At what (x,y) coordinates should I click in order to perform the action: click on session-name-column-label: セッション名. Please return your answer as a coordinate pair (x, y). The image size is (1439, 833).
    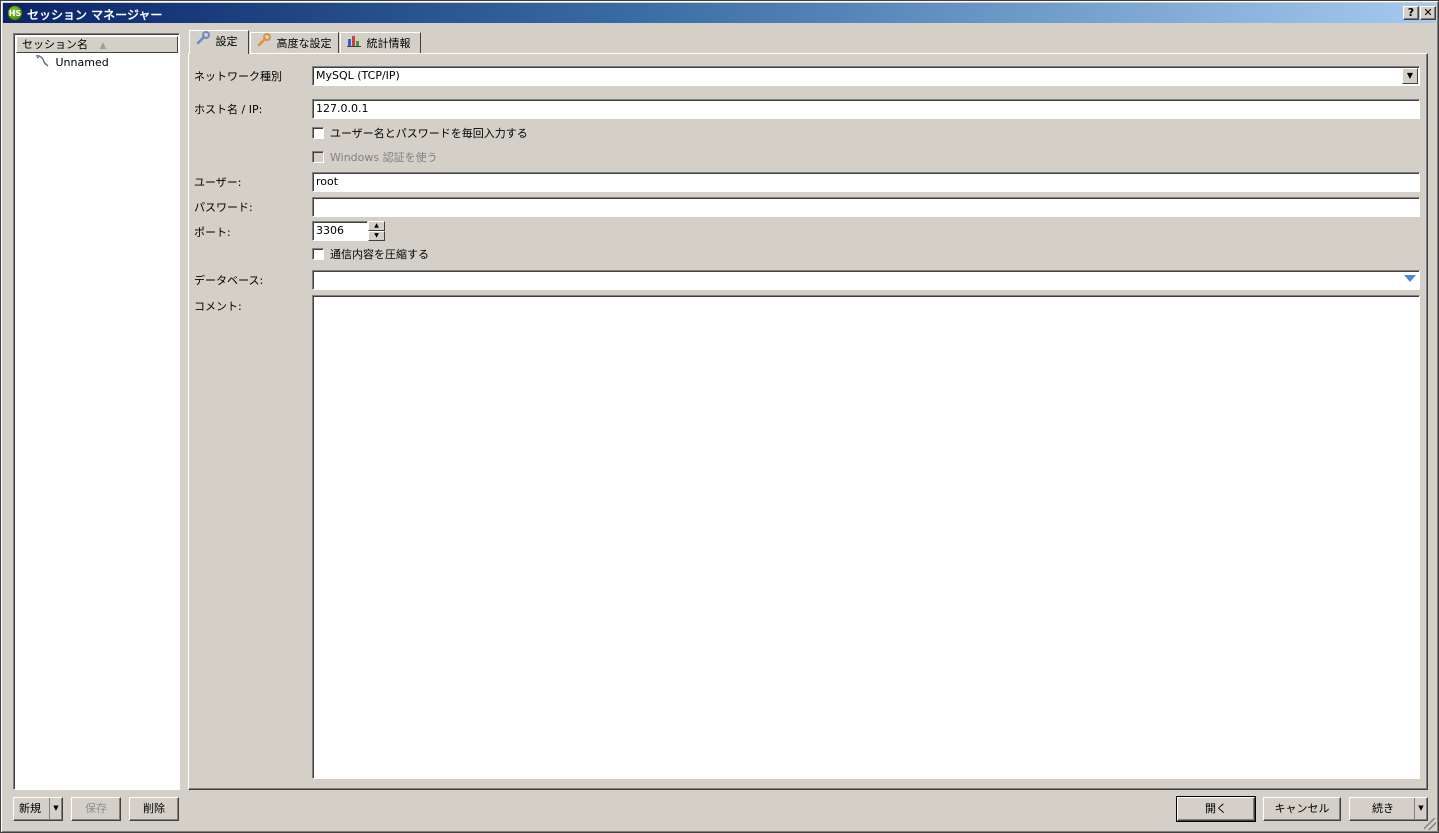
    Looking at the image, I should click on (55, 44).